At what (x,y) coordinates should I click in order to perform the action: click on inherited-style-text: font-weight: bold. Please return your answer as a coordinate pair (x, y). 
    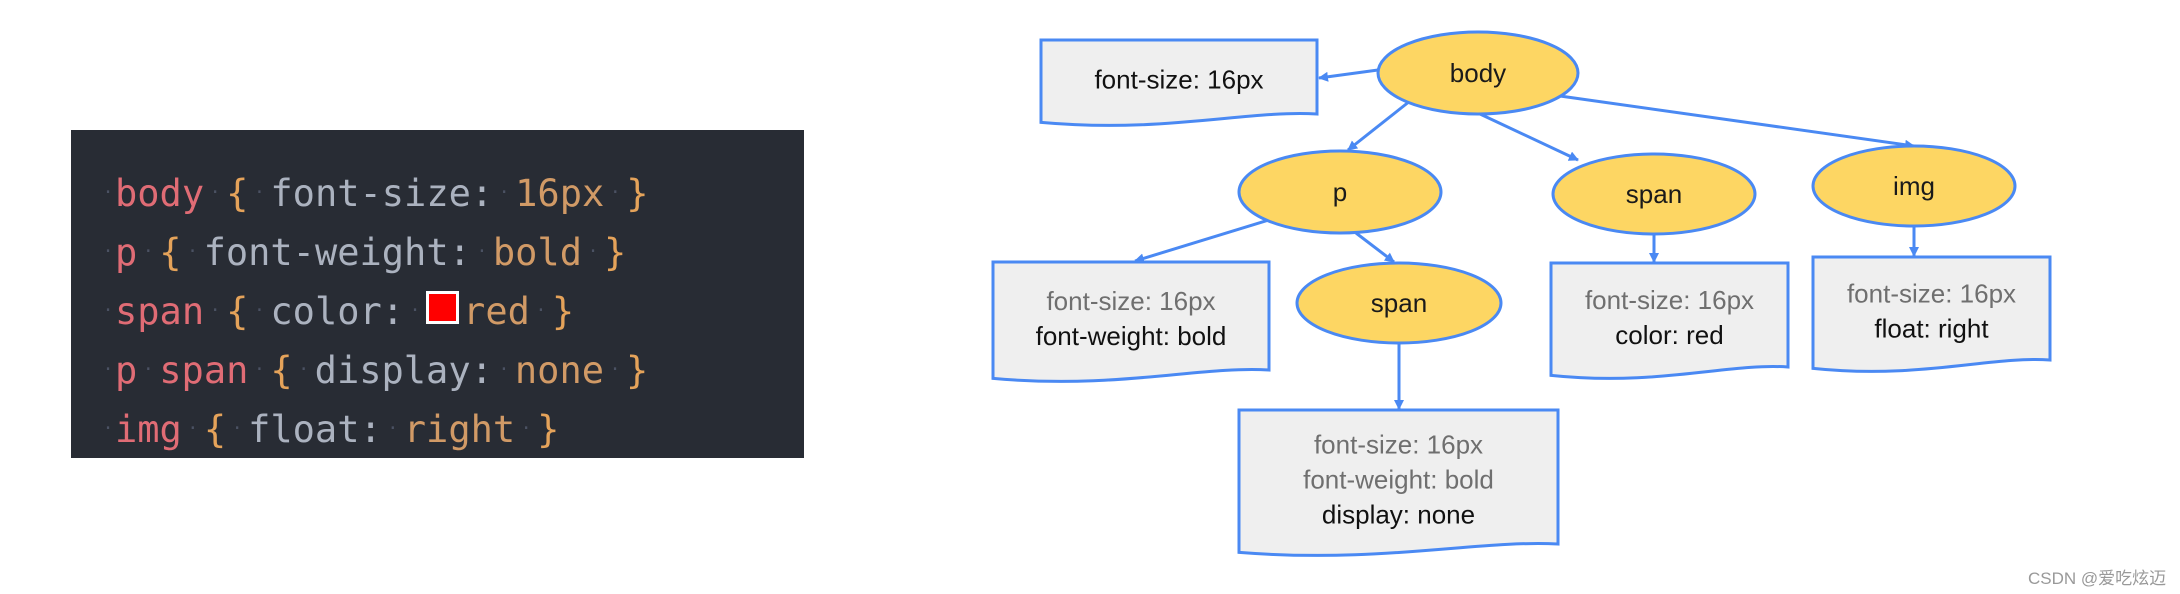
    Looking at the image, I should click on (1398, 480).